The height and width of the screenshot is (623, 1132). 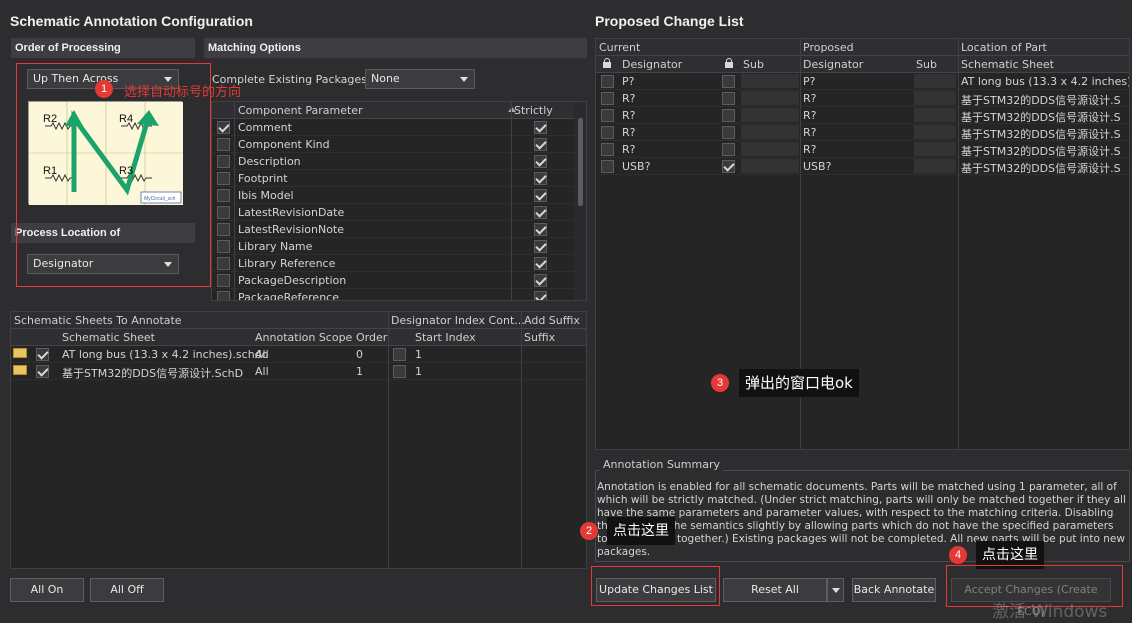 I want to click on sheet-name: 基于STM32的DDS信号源设计.SchD, so click(x=153, y=373).